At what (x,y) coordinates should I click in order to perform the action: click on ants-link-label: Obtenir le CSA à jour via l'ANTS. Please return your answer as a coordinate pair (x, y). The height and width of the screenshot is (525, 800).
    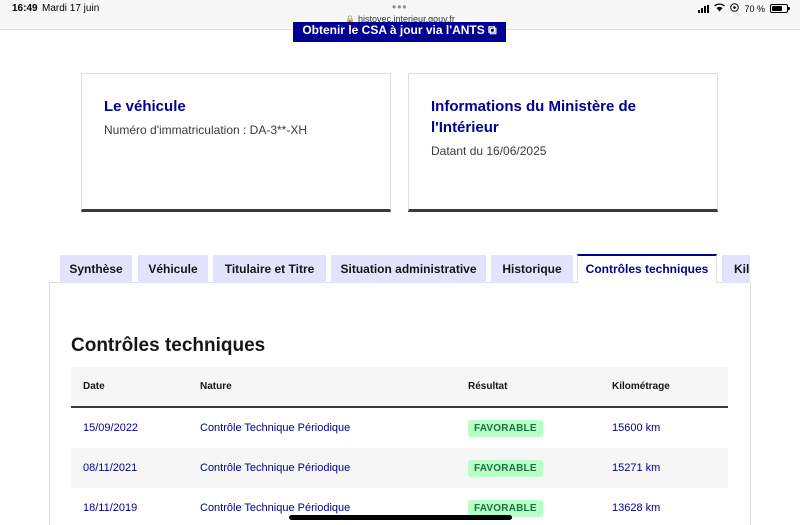
    Looking at the image, I should click on (393, 30).